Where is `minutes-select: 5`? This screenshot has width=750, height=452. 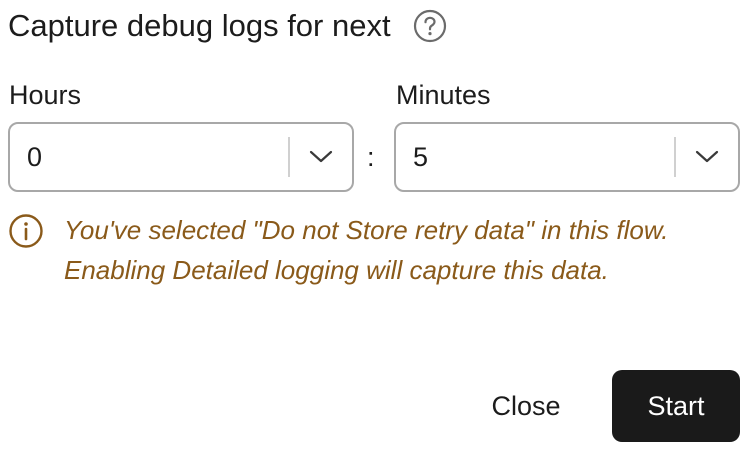 minutes-select: 5 is located at coordinates (567, 157).